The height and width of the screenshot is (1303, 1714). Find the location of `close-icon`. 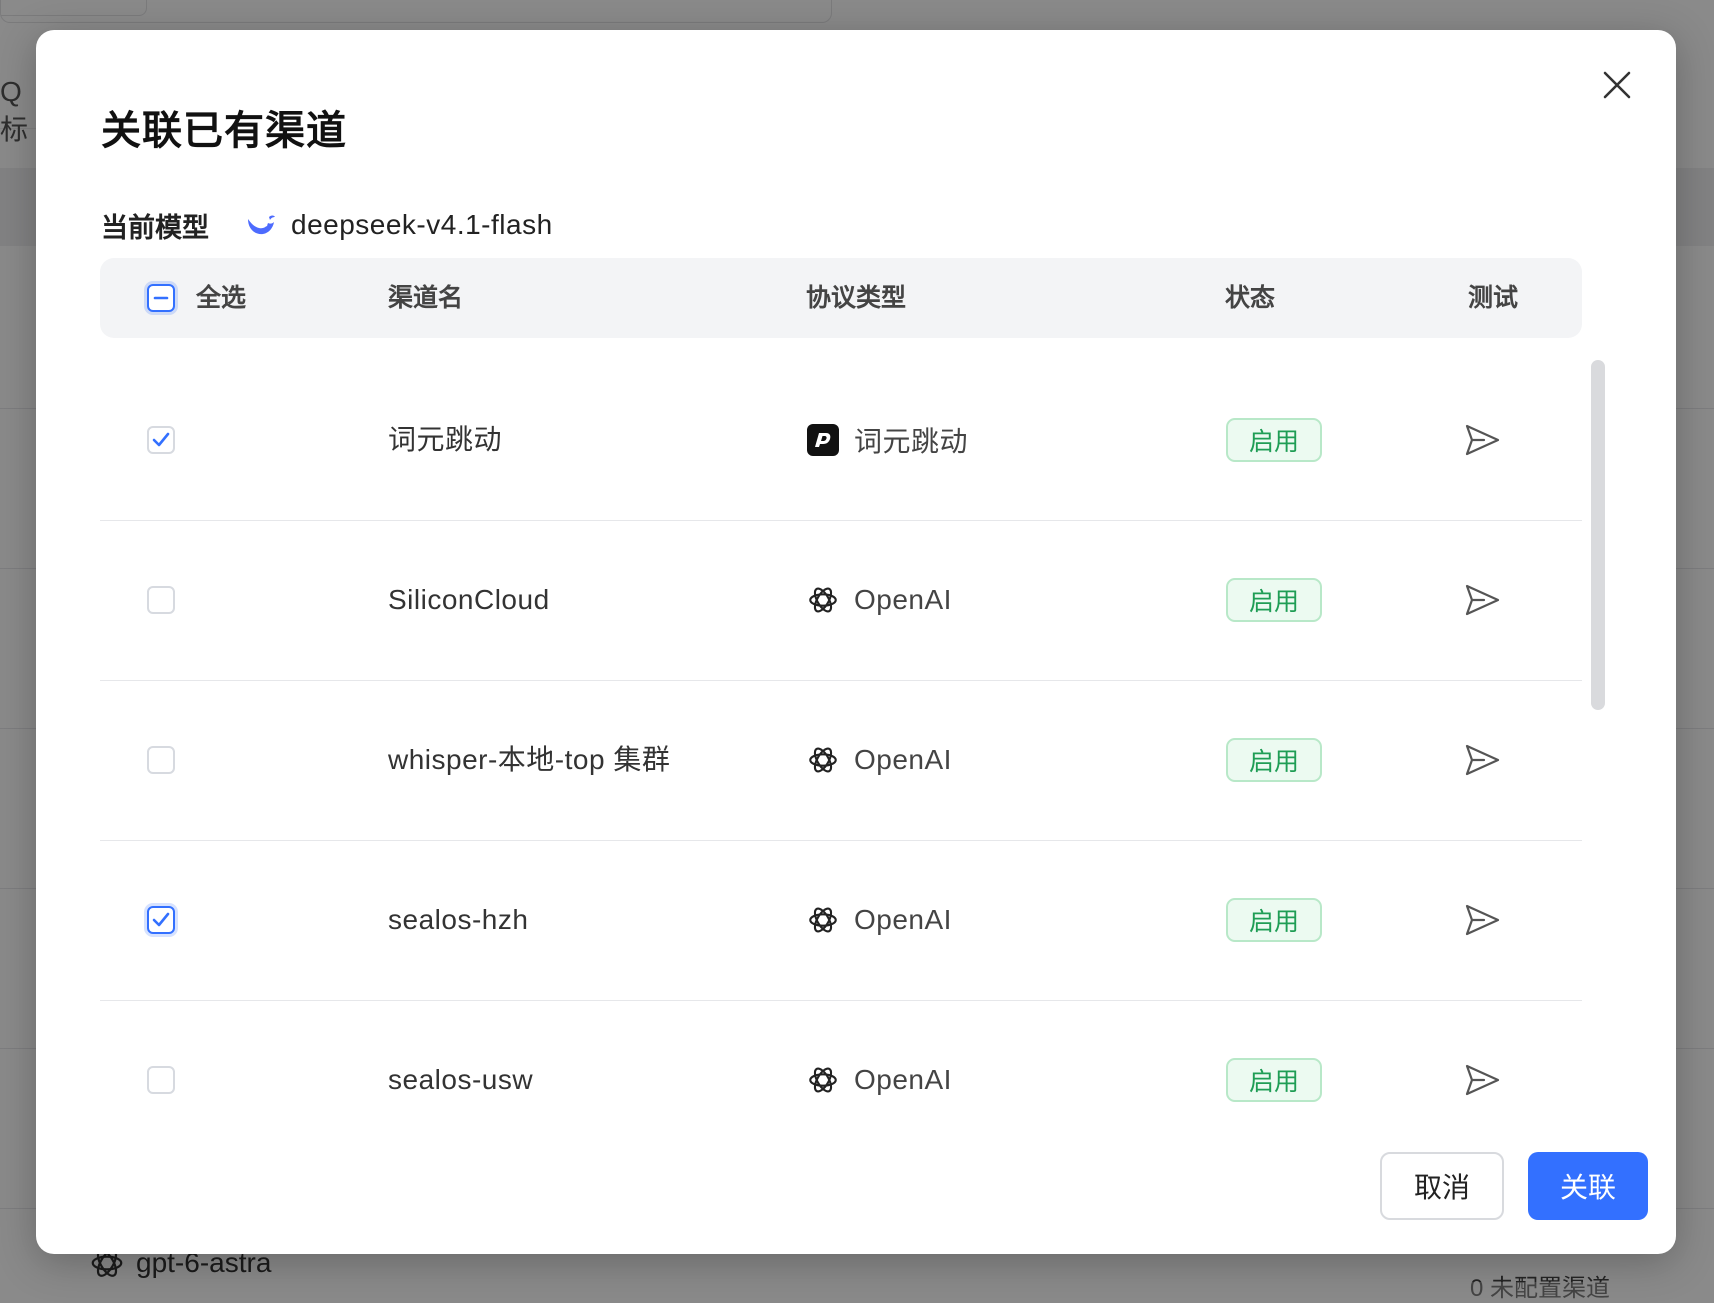

close-icon is located at coordinates (1617, 85).